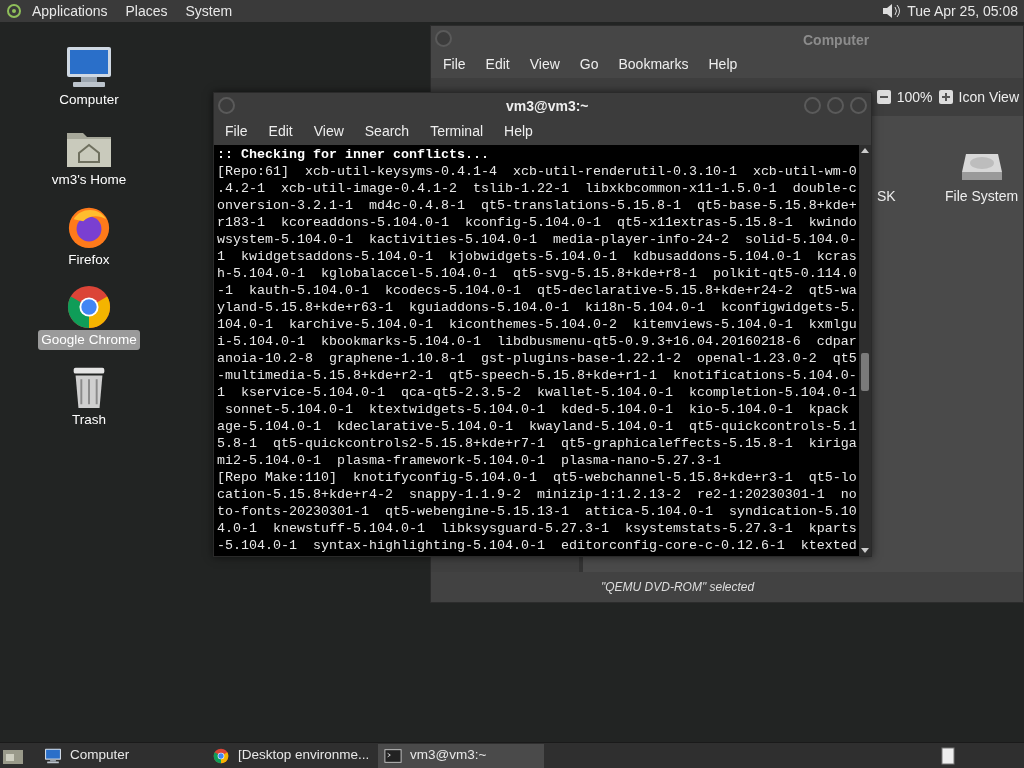 The height and width of the screenshot is (768, 1024). What do you see at coordinates (89, 100) in the screenshot?
I see `desktop-icon-label: Computer` at bounding box center [89, 100].